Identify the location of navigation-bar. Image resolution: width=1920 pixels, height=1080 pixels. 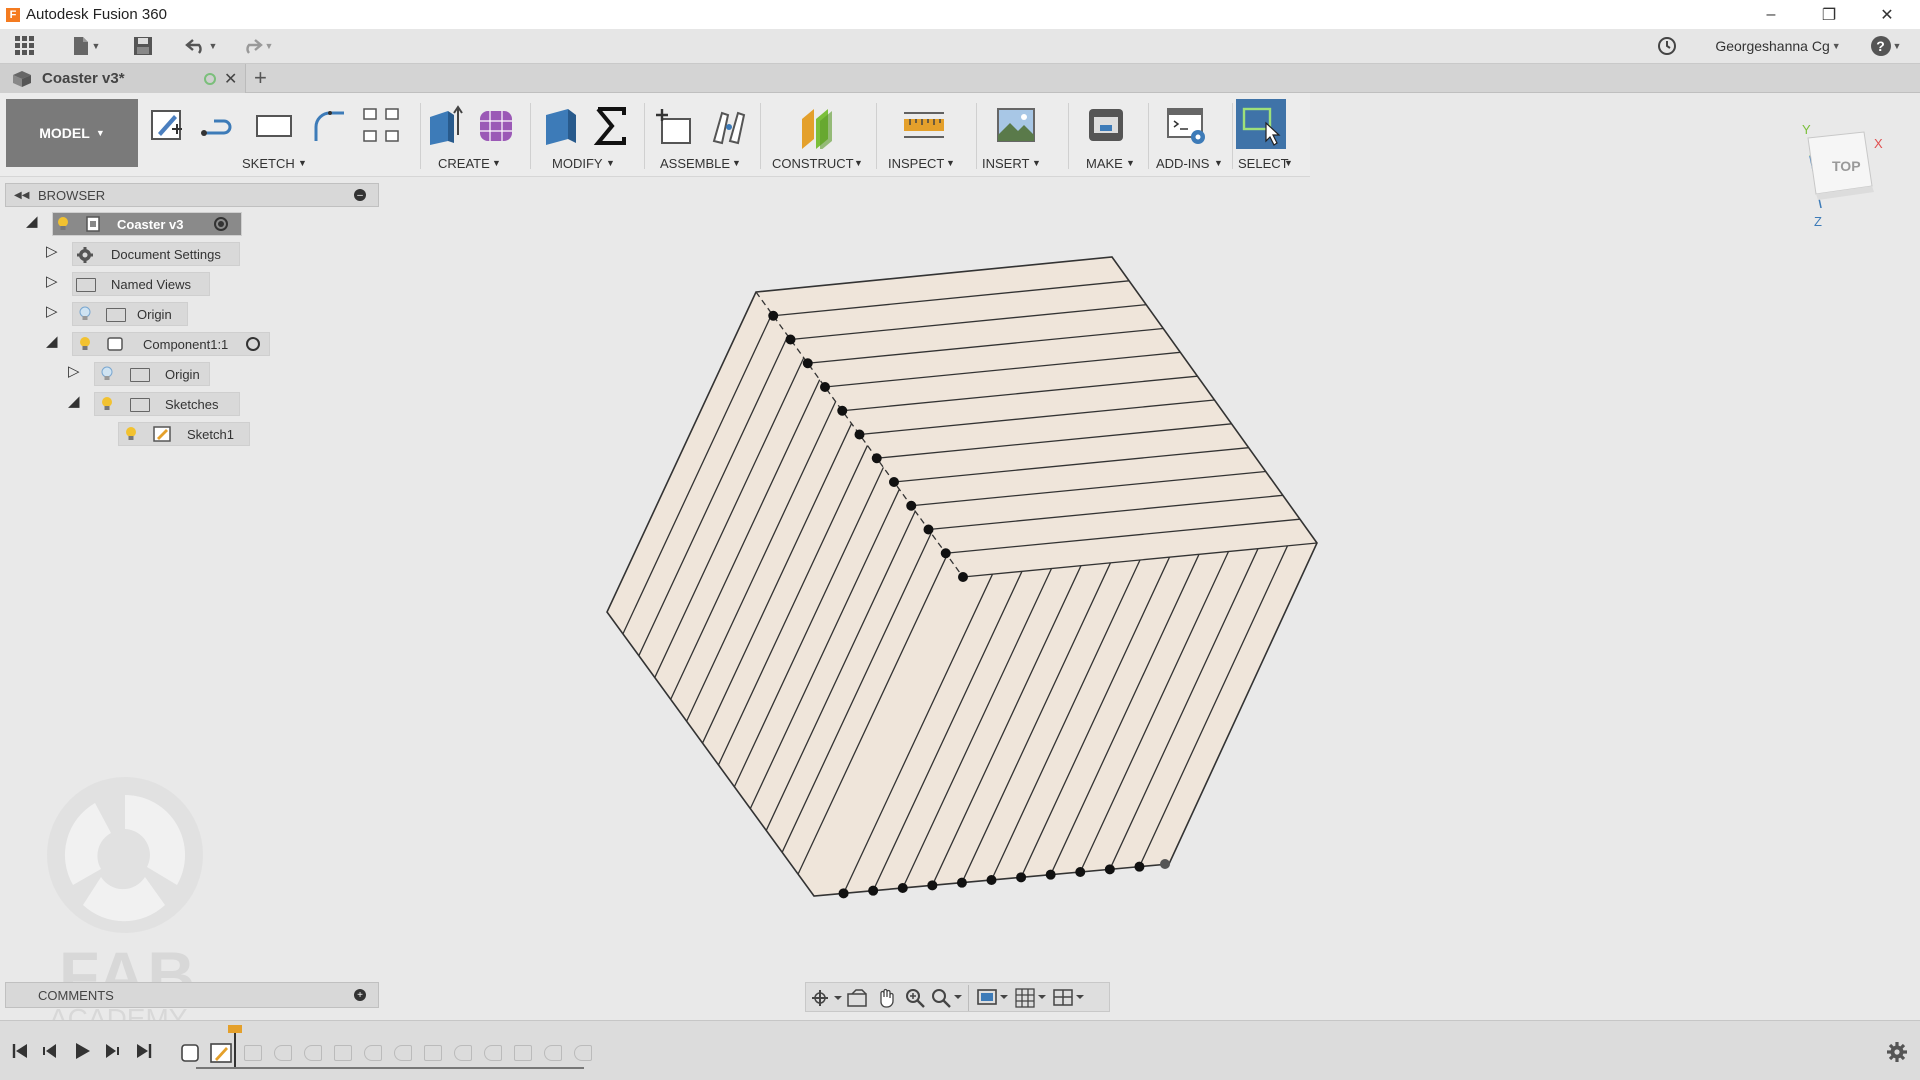
(957, 997).